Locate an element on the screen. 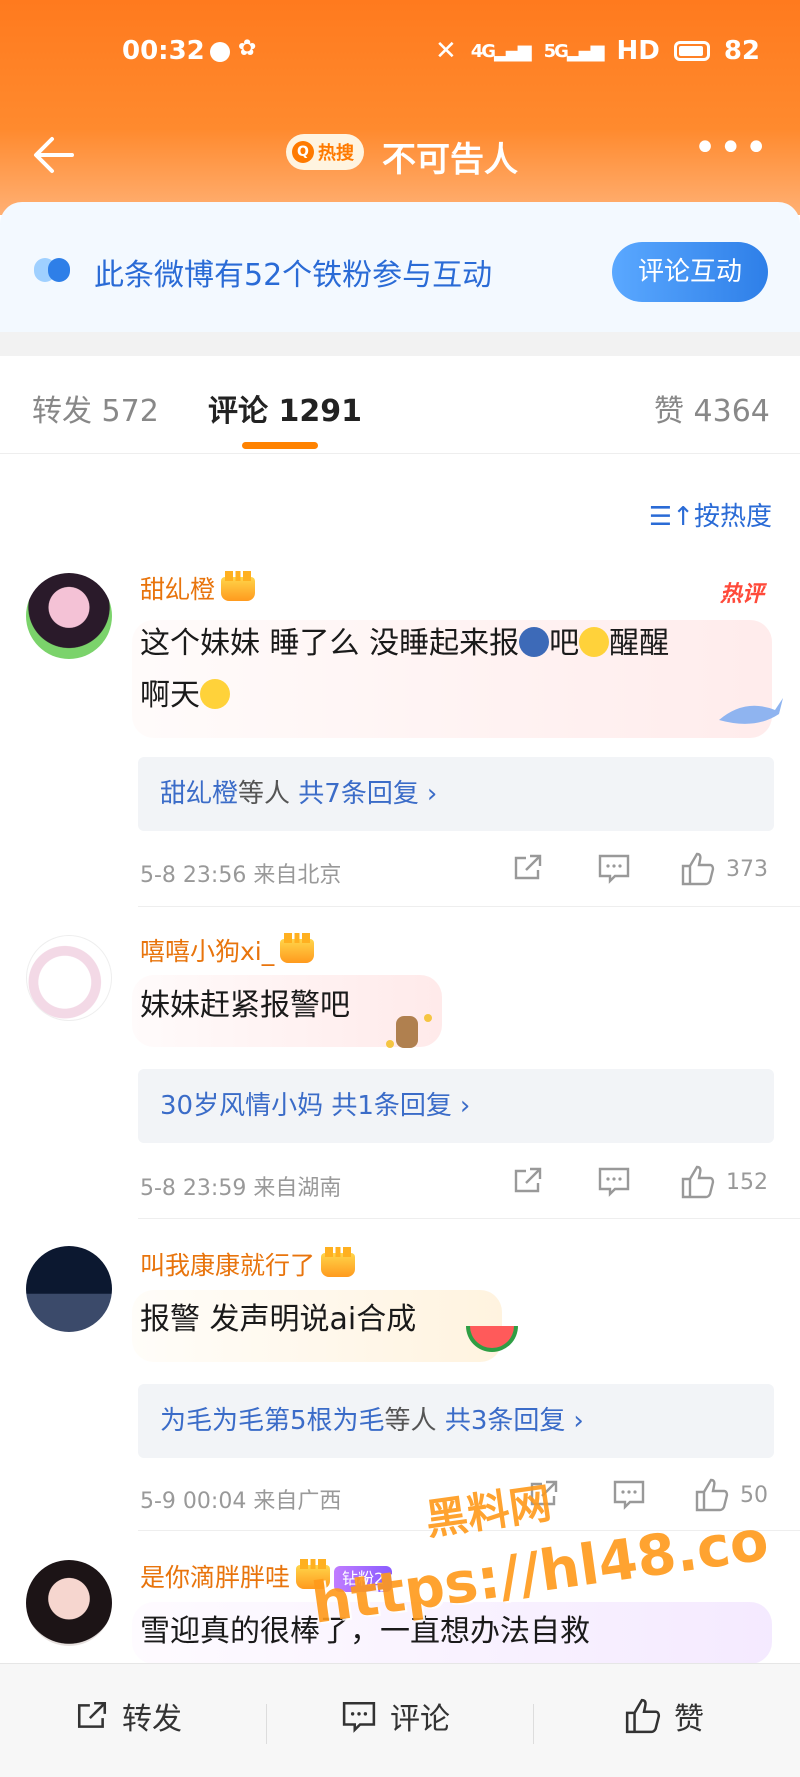 This screenshot has height=1777, width=800. watermelon-decoration-icon is located at coordinates (492, 1339).